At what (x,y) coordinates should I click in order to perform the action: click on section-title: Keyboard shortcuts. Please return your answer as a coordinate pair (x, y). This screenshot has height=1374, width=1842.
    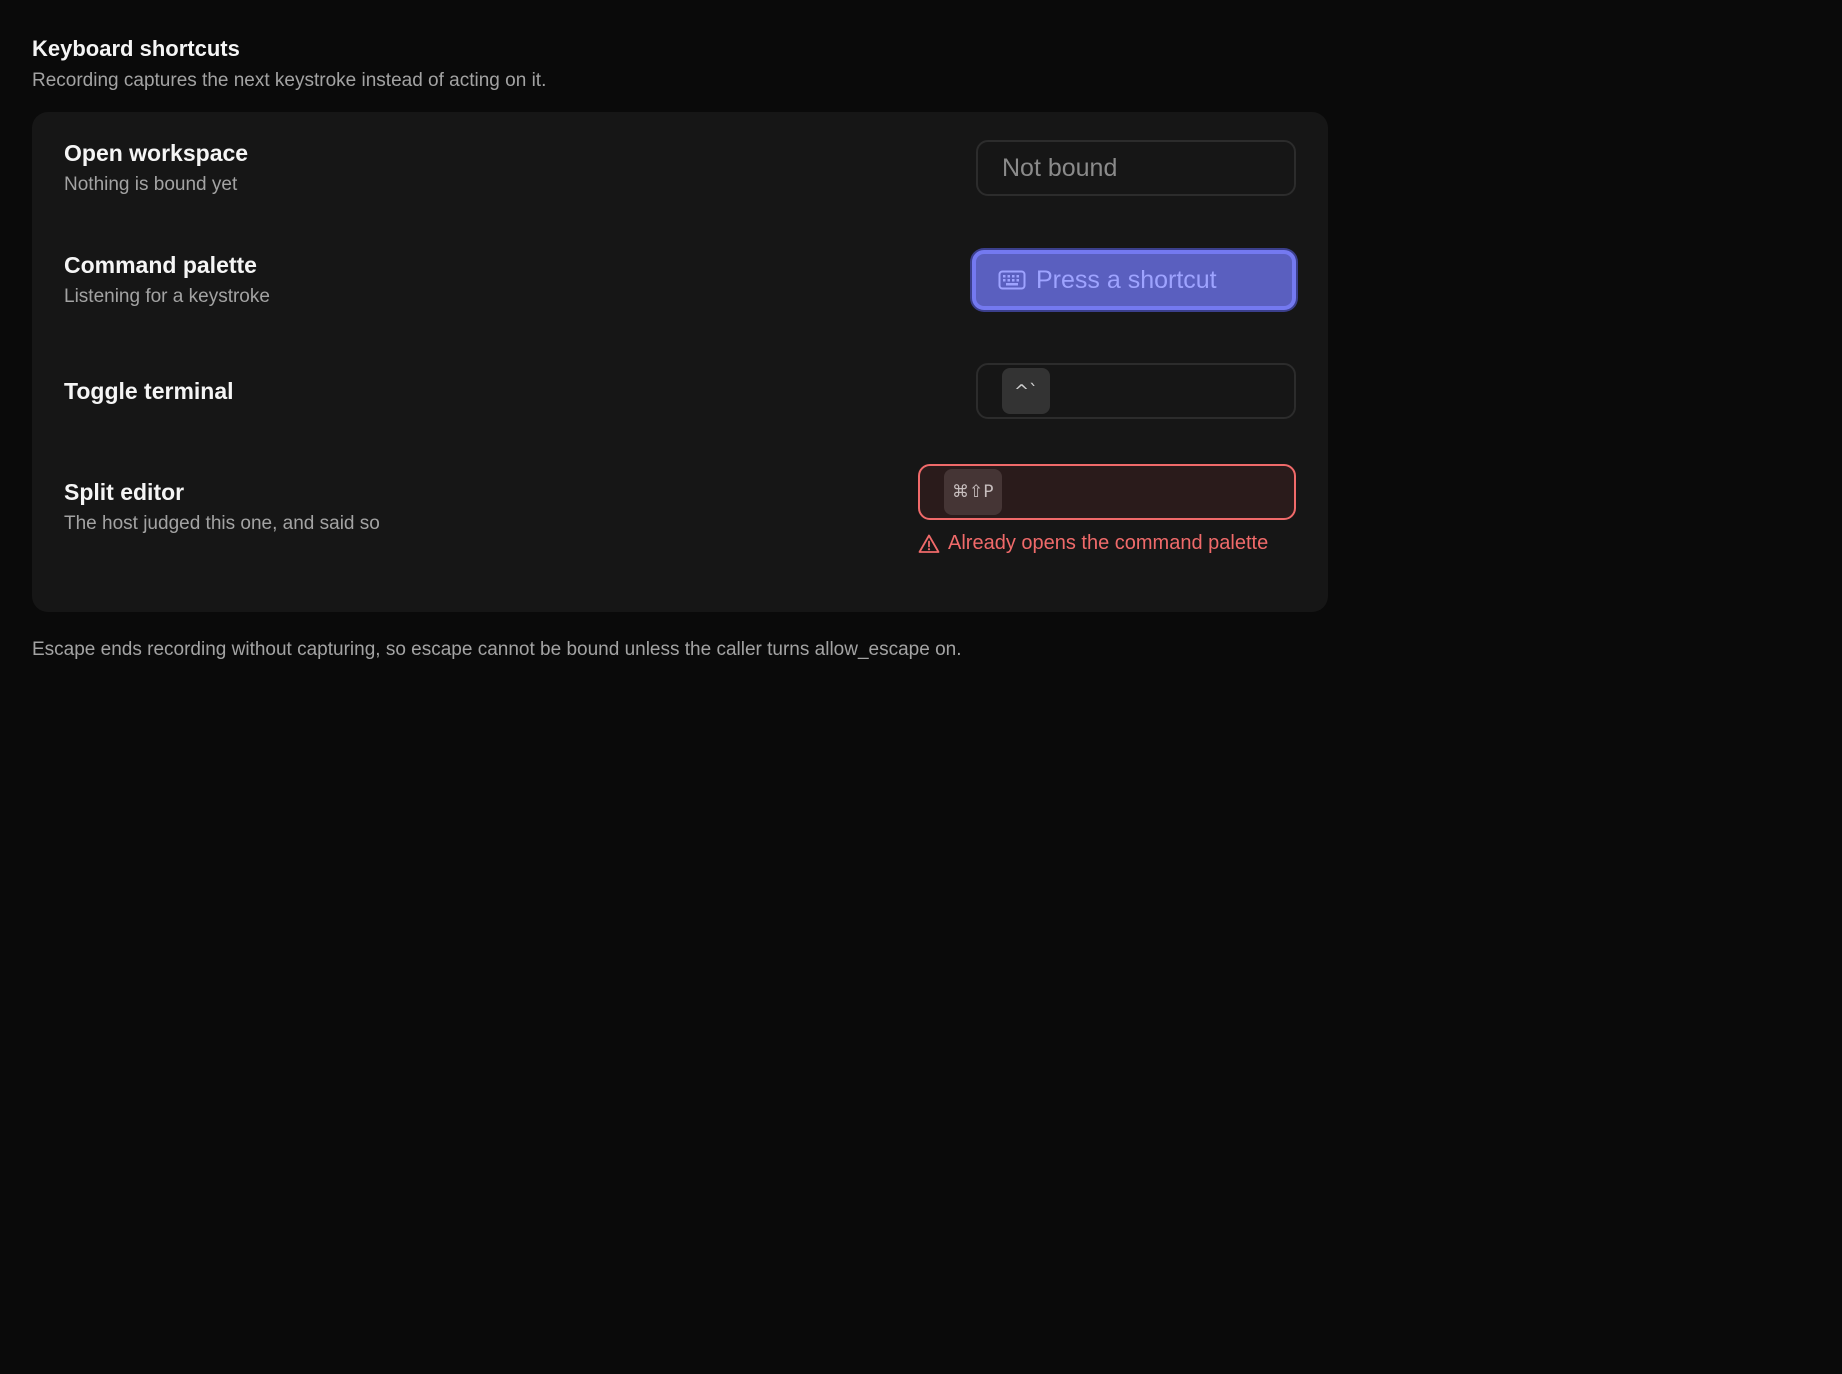
    Looking at the image, I should click on (136, 48).